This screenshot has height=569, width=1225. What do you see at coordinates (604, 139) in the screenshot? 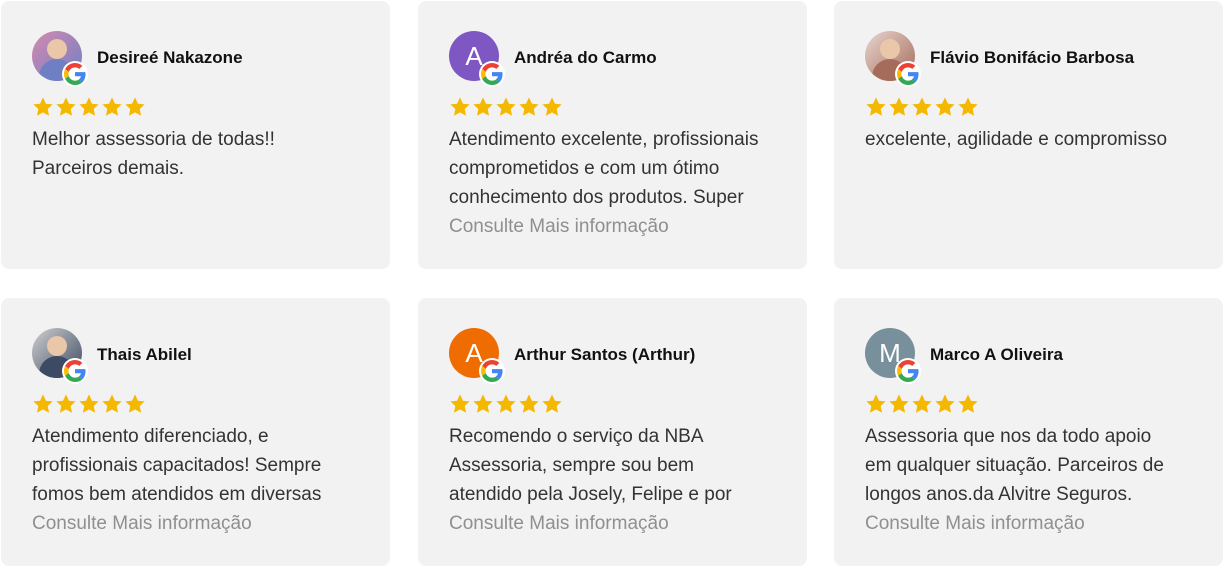
I see `review-text-line: Atendimento excelente, profissionais` at bounding box center [604, 139].